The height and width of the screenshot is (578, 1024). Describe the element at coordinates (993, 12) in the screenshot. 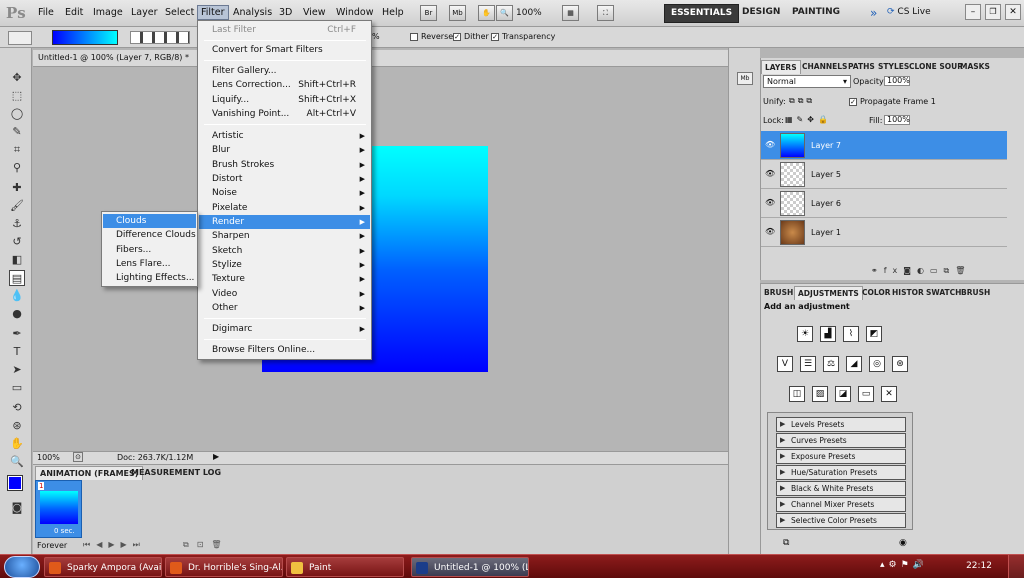

I see `restore-button: ❐` at that location.